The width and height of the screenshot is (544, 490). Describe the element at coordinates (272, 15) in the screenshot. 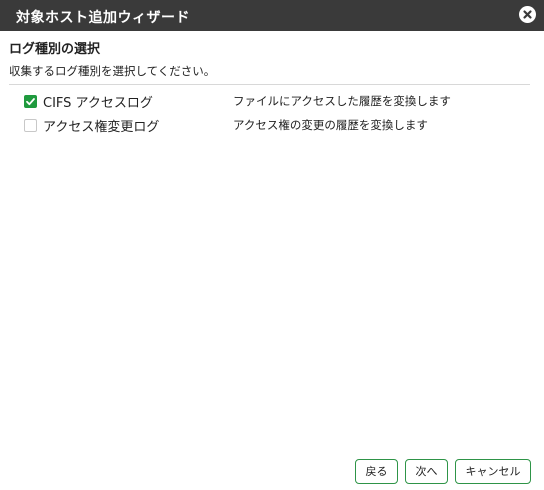

I see `title-bar: 対象ホスト追加ウィザード` at that location.